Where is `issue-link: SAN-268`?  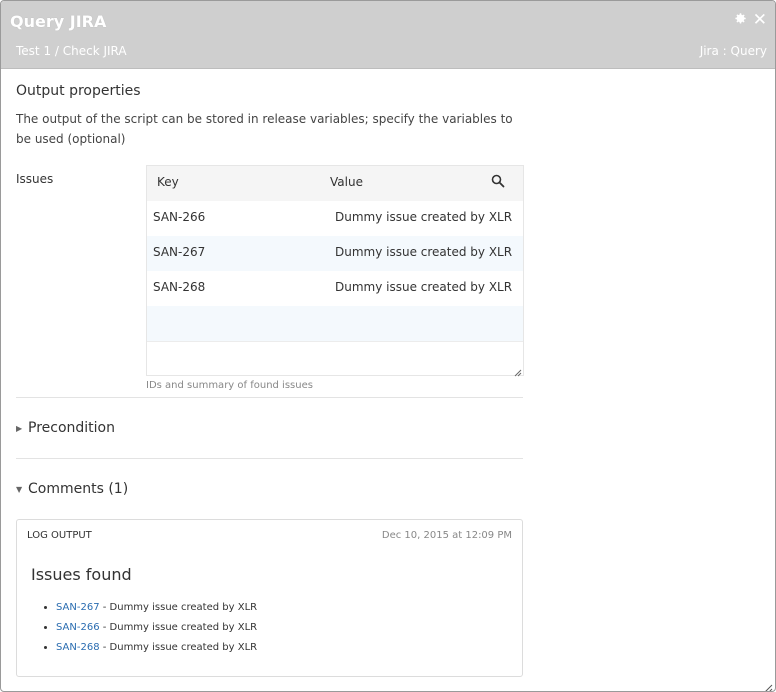 issue-link: SAN-268 is located at coordinates (78, 647).